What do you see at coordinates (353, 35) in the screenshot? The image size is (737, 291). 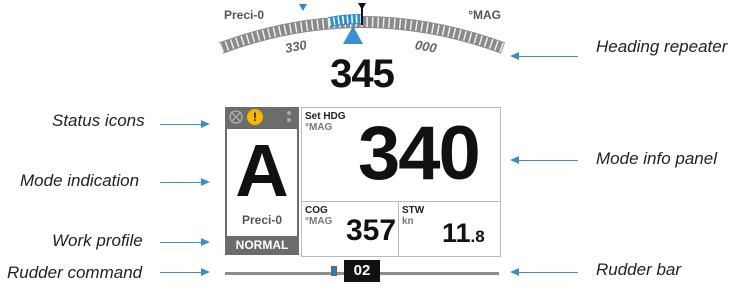 I see `heading-pointer-icon` at bounding box center [353, 35].